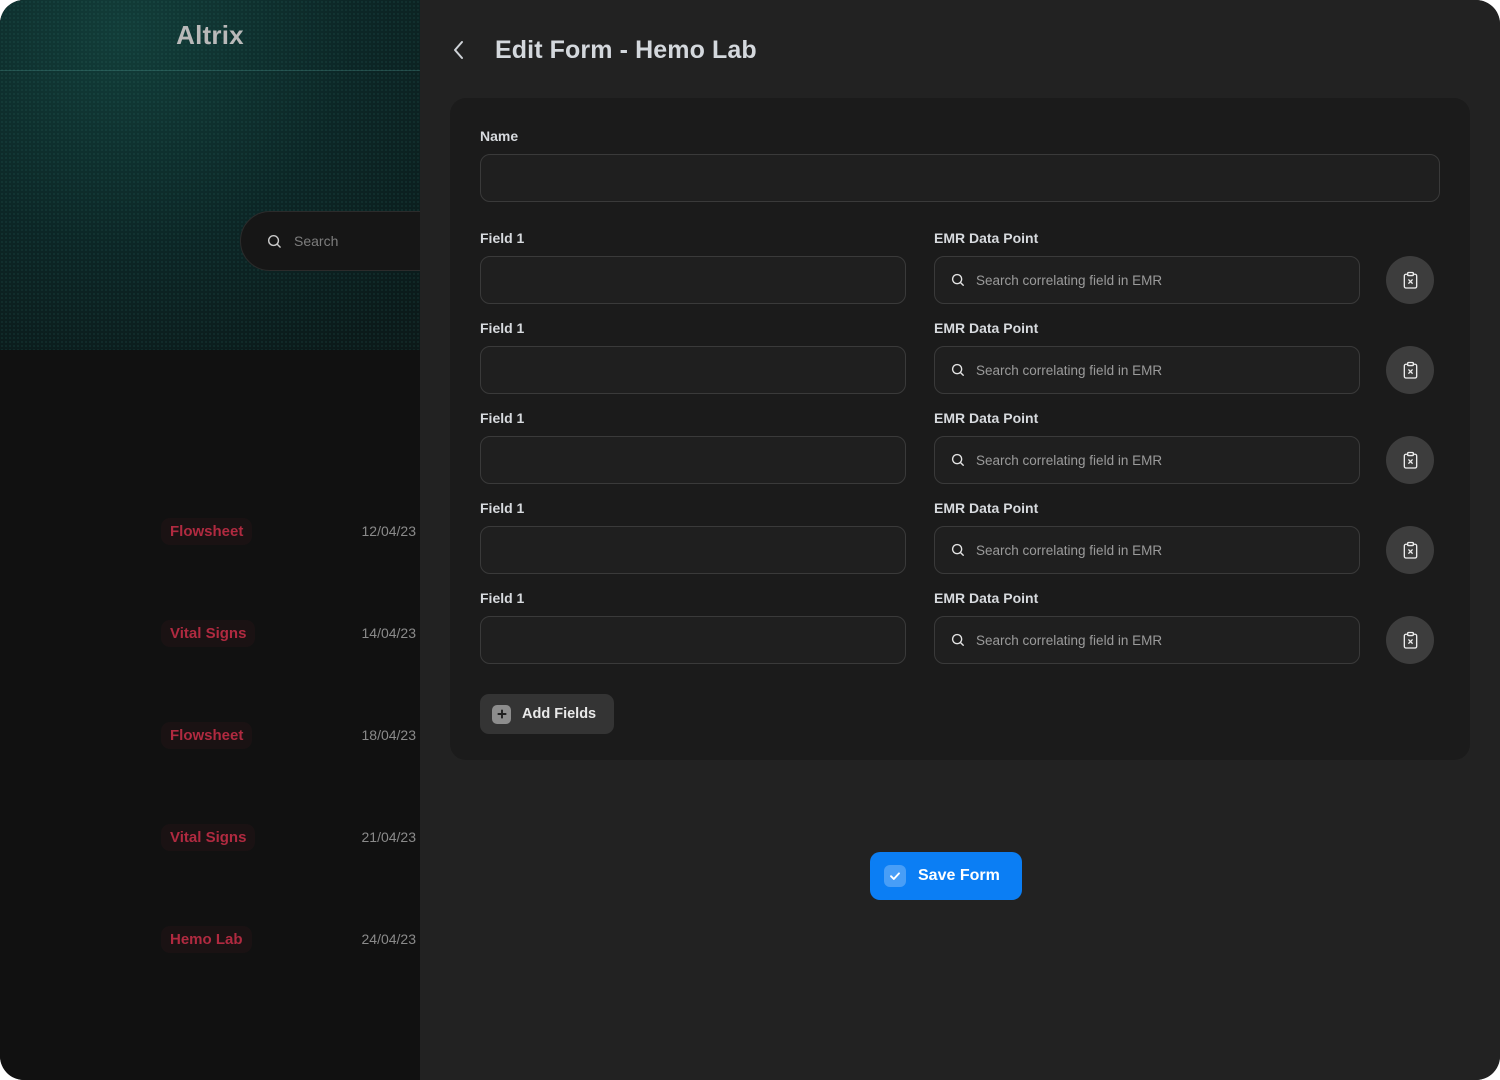  What do you see at coordinates (960, 178) in the screenshot?
I see `name-input` at bounding box center [960, 178].